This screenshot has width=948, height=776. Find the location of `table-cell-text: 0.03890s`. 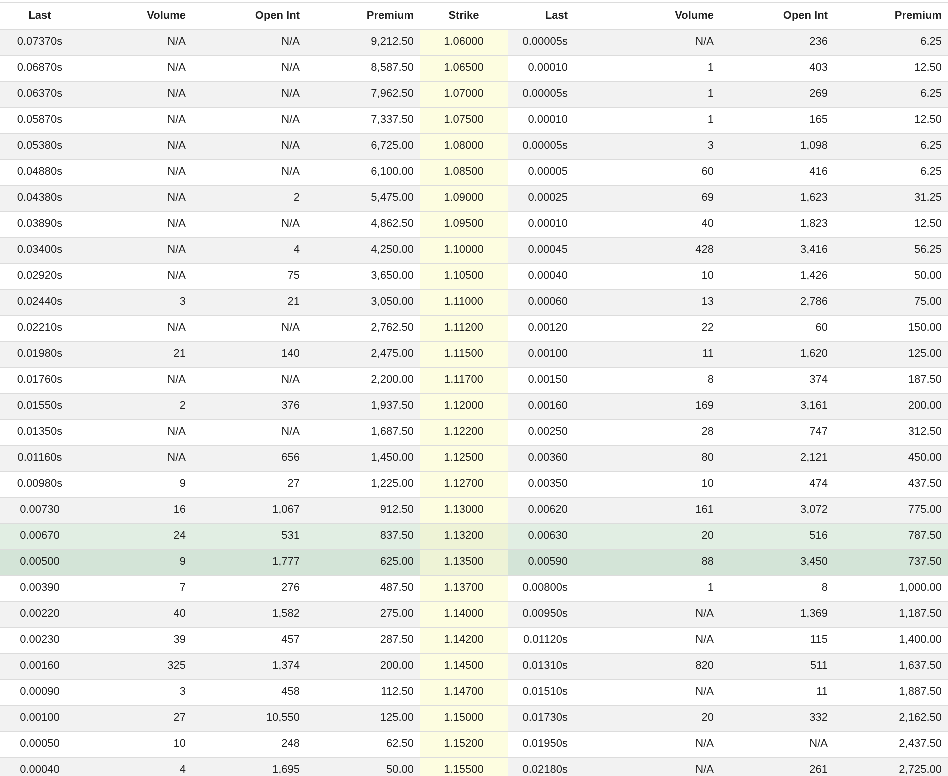

table-cell-text: 0.03890s is located at coordinates (40, 224).